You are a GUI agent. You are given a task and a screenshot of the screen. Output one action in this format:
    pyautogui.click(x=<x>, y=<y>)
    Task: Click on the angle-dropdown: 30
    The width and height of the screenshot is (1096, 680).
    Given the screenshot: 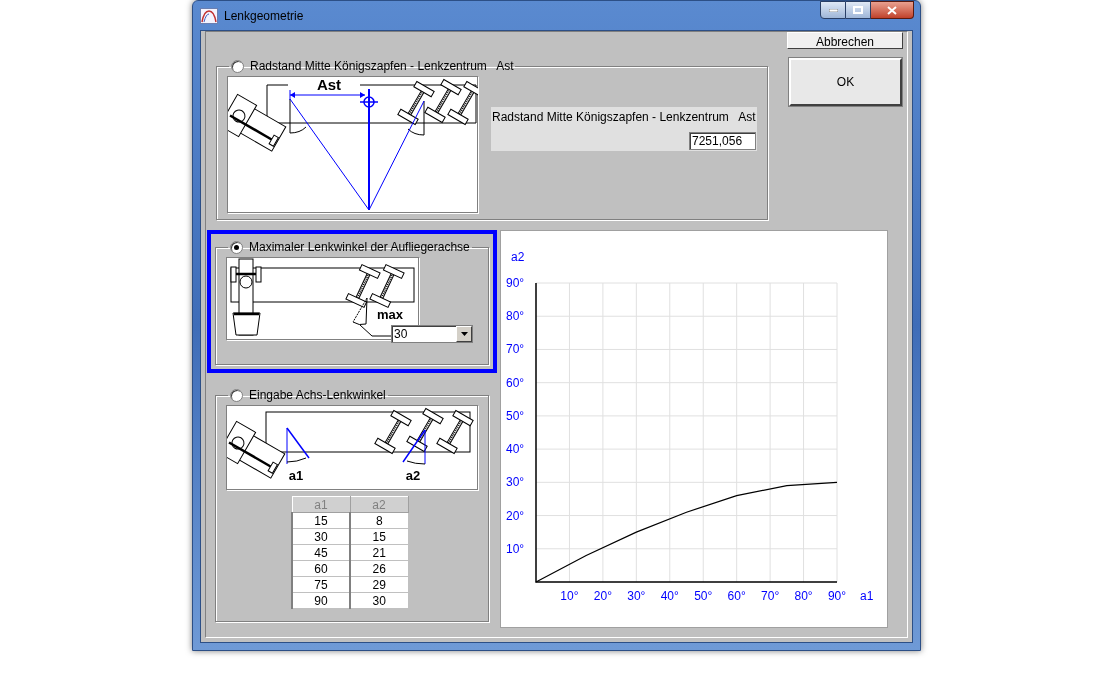 What is the action you would take?
    pyautogui.click(x=432, y=334)
    